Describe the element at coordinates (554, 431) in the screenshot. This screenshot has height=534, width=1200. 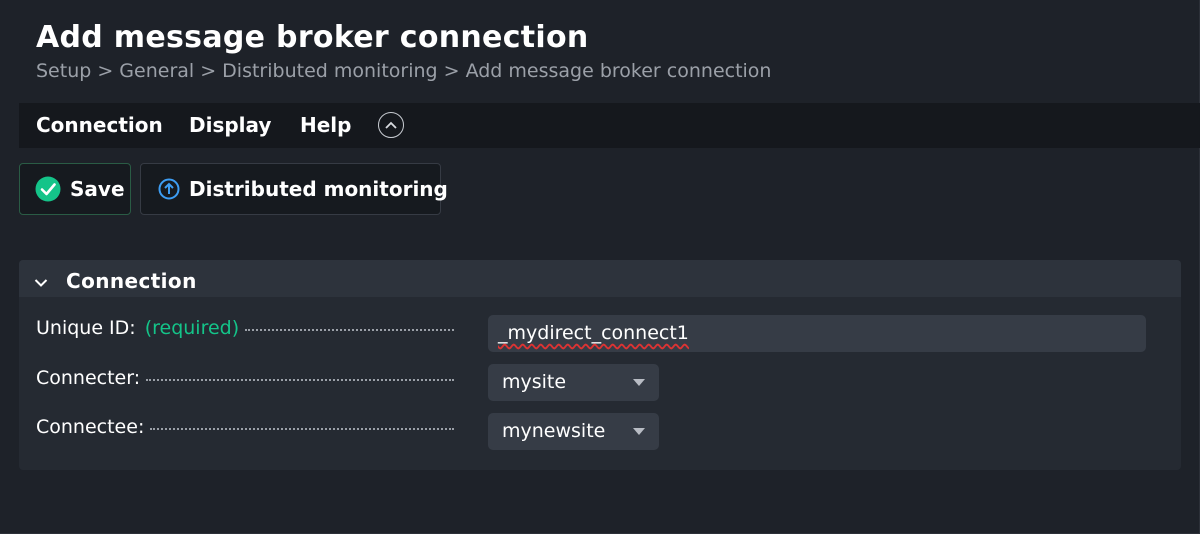
I see `connectee-value: mynewsite` at that location.